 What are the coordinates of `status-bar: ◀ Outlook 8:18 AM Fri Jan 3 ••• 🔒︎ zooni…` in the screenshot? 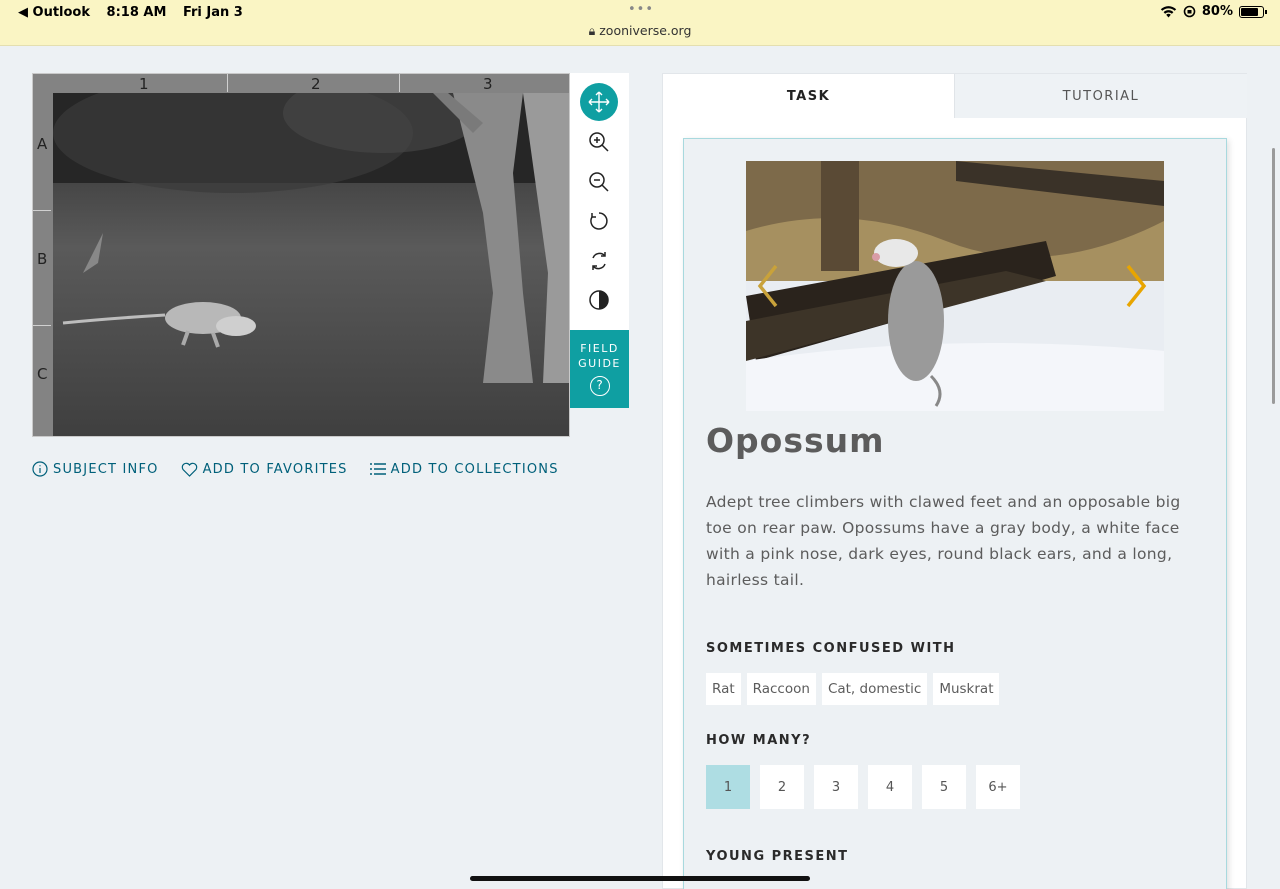 It's located at (640, 23).